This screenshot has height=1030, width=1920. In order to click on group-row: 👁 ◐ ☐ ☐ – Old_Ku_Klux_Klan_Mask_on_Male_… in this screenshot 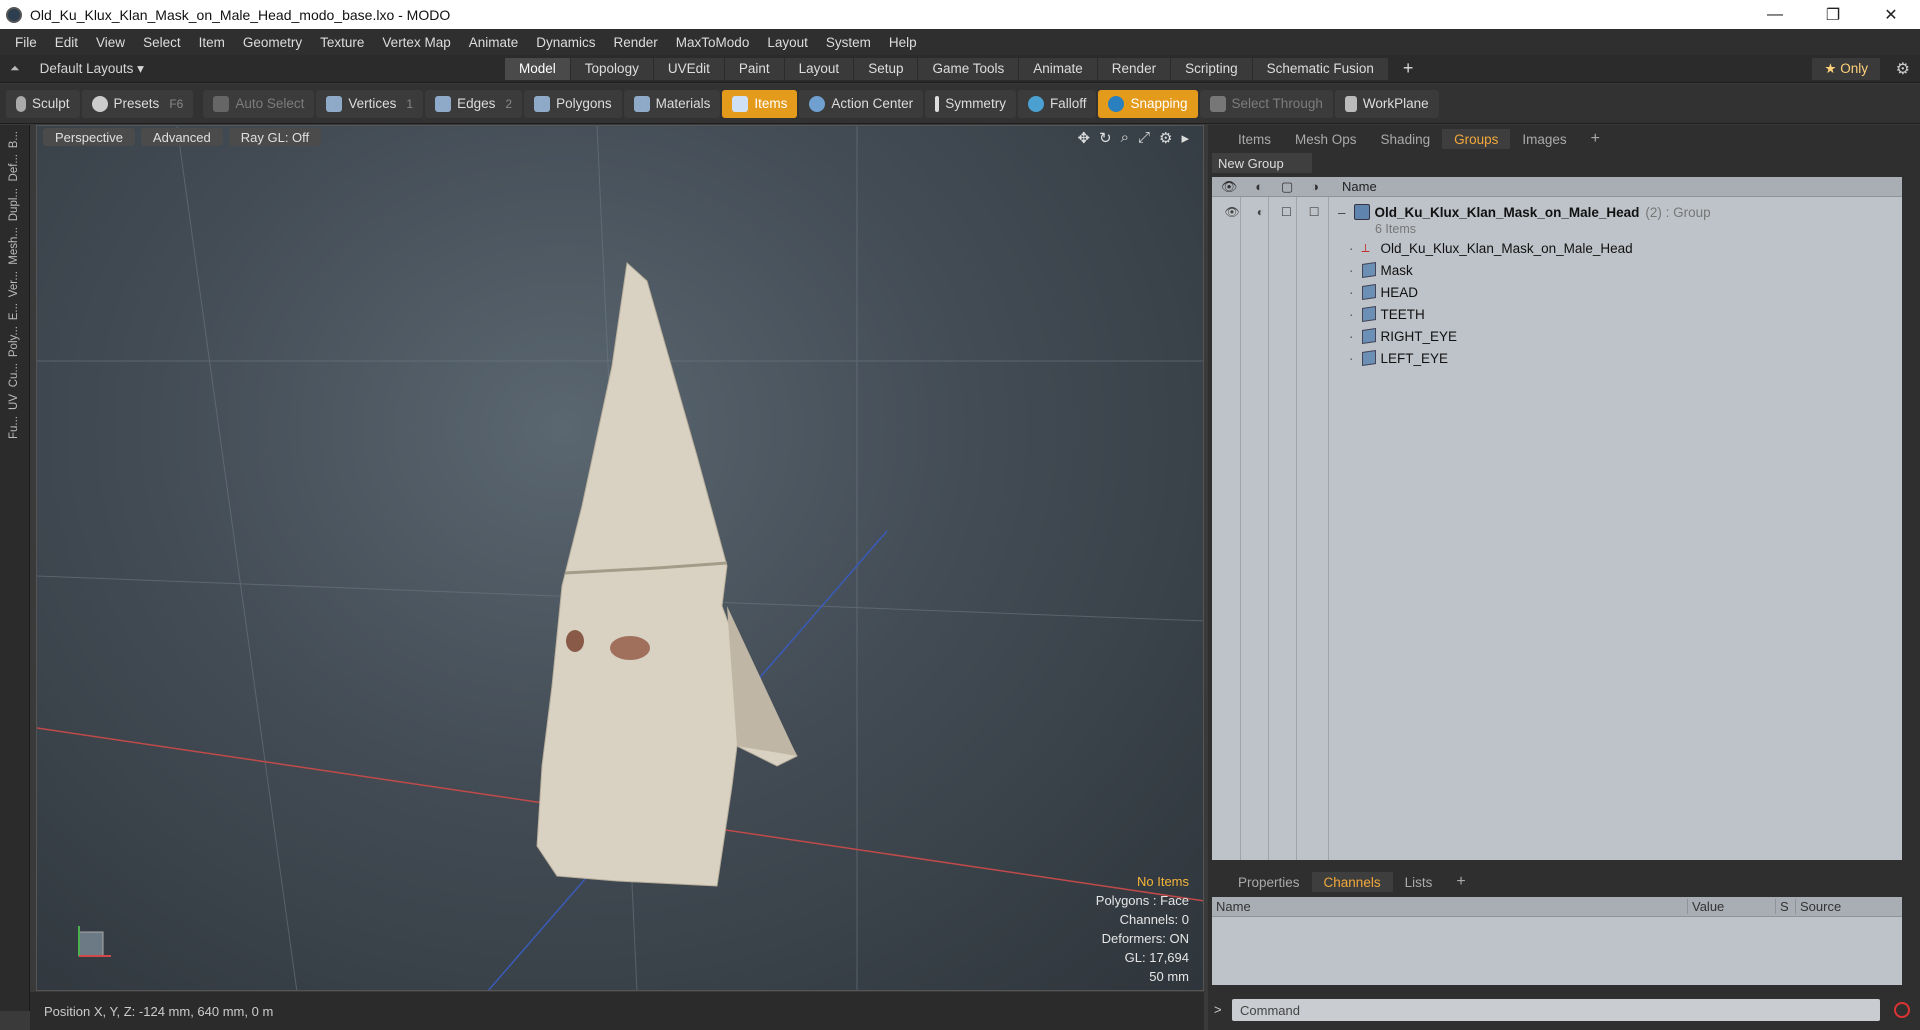, I will do `click(1463, 212)`.